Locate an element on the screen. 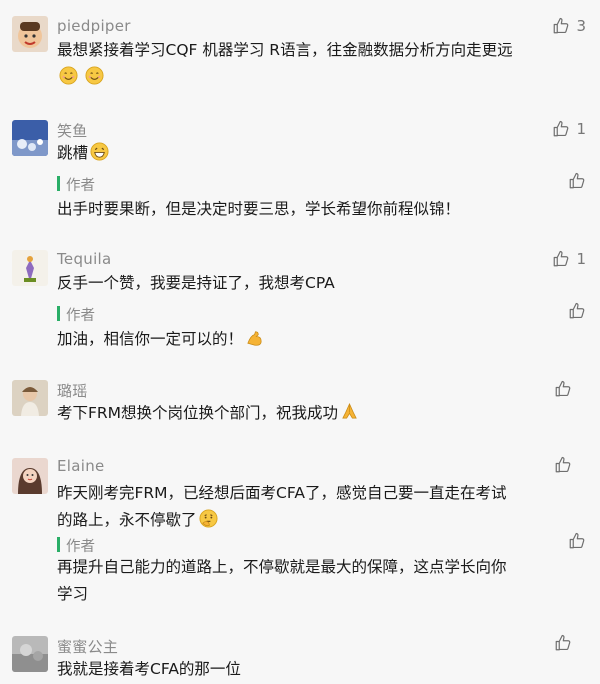 The image size is (600, 684). author-reply-text: 再提升自己能力的道路上，不停歇就是最大的保障，这点学长向你 学习 is located at coordinates (319, 581).